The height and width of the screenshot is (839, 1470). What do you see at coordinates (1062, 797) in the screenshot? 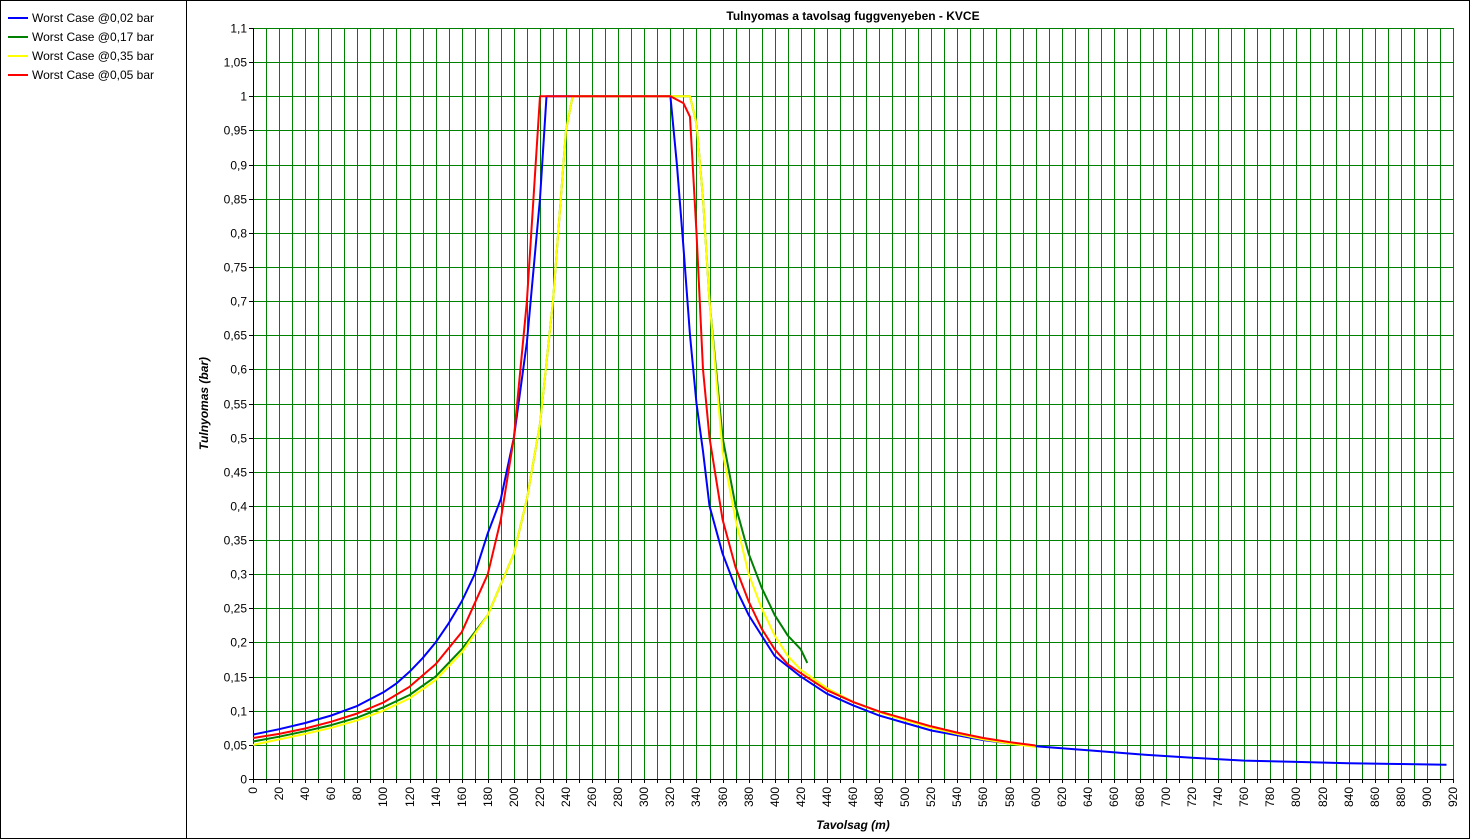
I see `x-tick-label: 620` at bounding box center [1062, 797].